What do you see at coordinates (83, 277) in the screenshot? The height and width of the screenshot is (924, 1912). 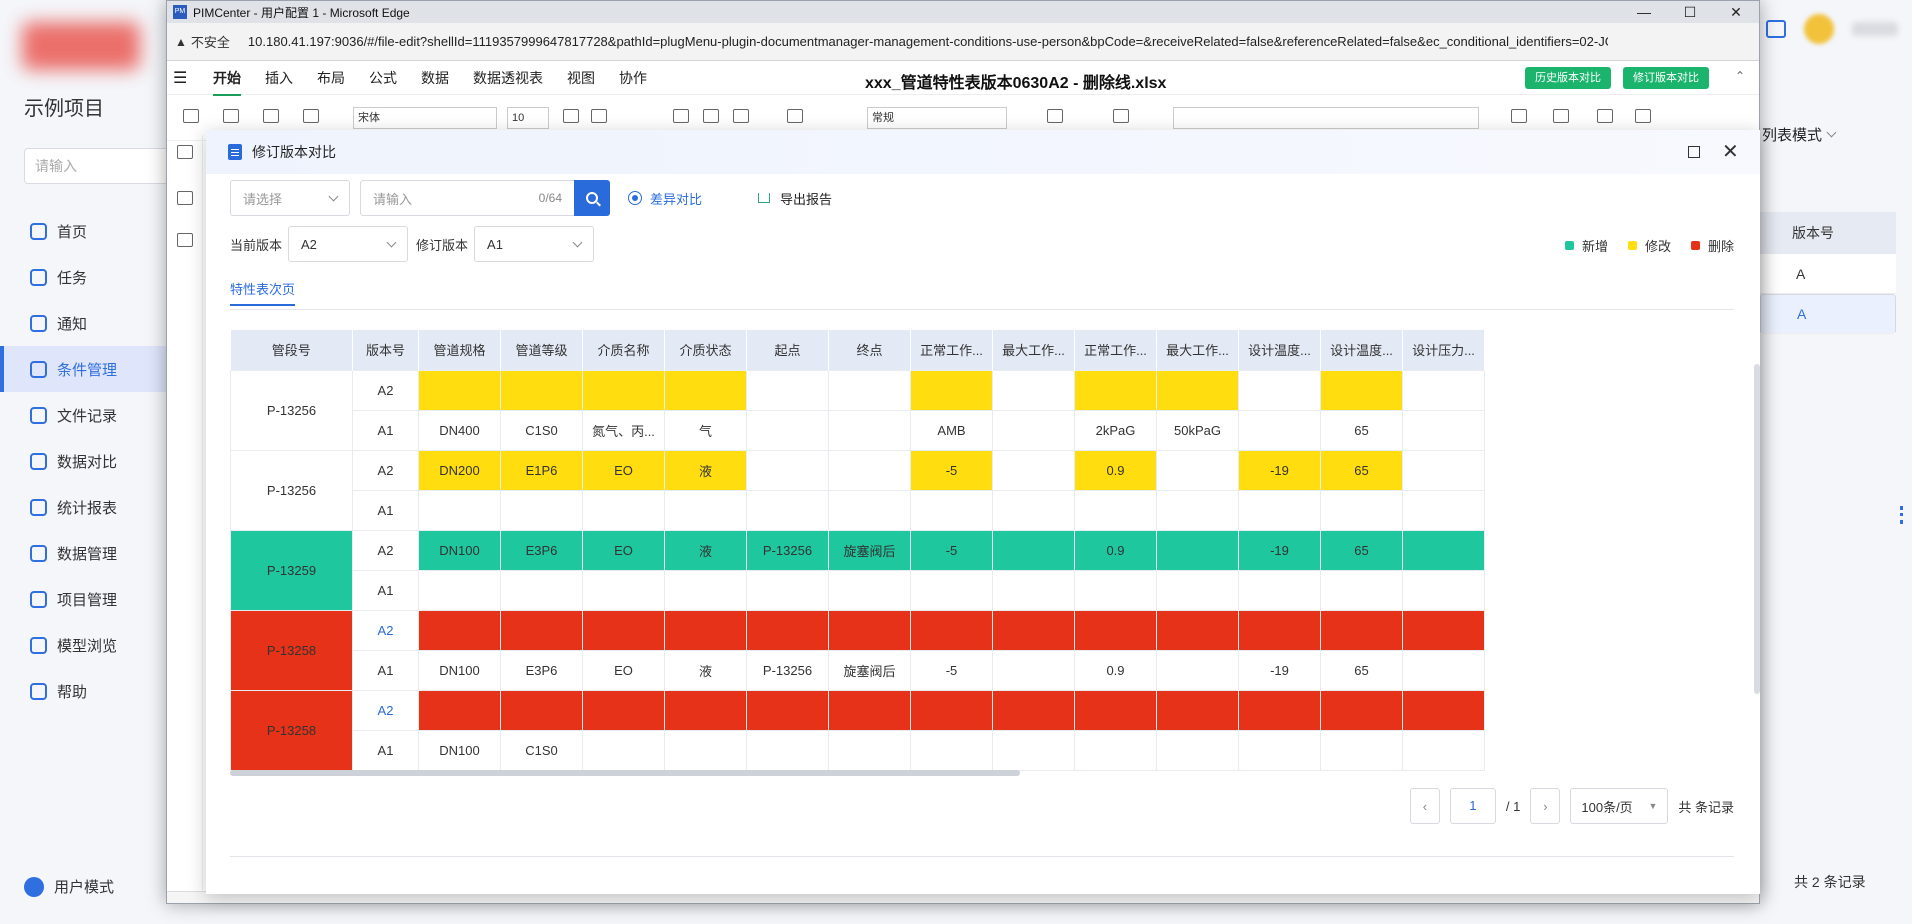 I see `sidebar-item: 任务` at bounding box center [83, 277].